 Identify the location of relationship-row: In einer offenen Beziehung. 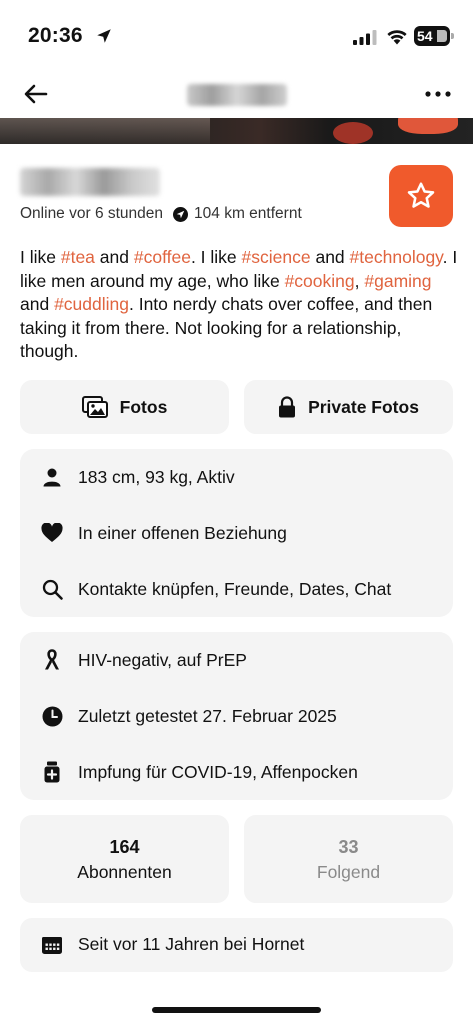
(236, 533).